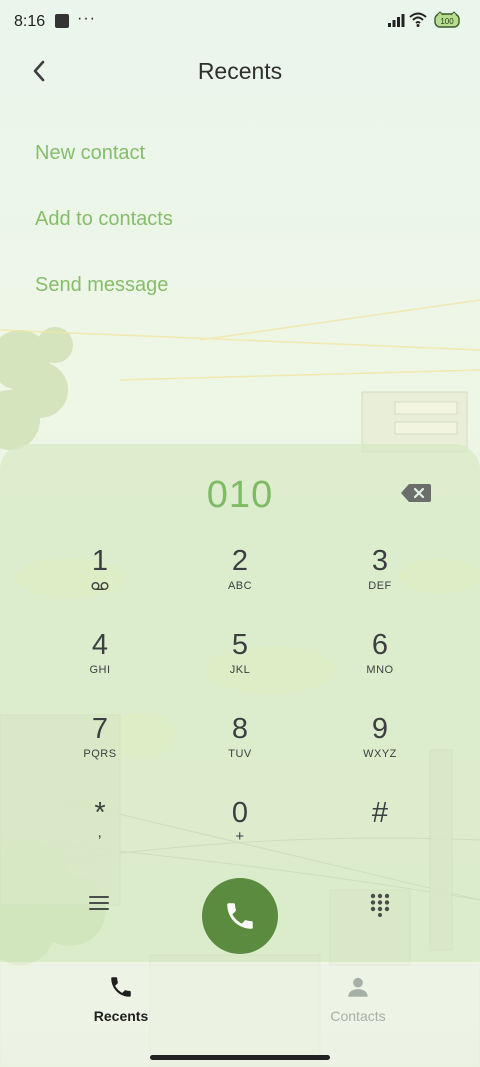  What do you see at coordinates (240, 754) in the screenshot?
I see `key-letters: TUV` at bounding box center [240, 754].